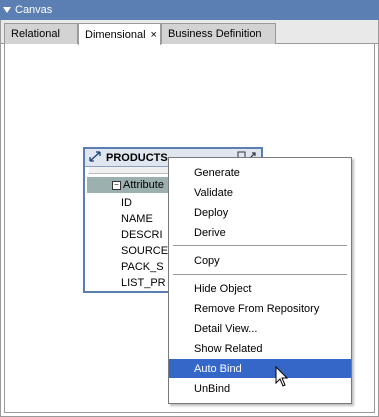 The width and height of the screenshot is (379, 417). What do you see at coordinates (260, 348) in the screenshot?
I see `menu-item-show-related: Show Related` at bounding box center [260, 348].